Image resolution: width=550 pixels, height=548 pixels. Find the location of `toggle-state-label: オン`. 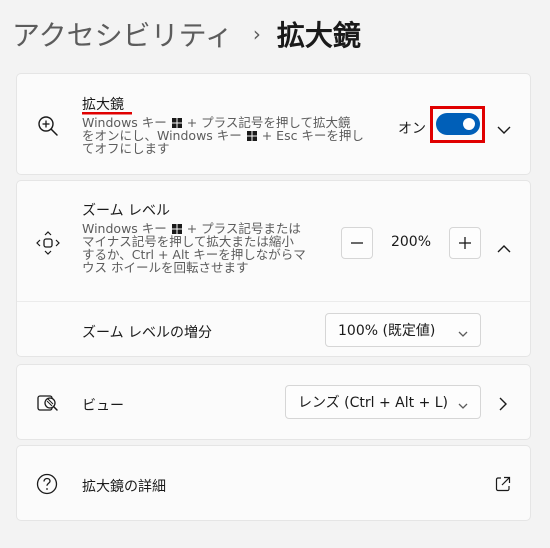

toggle-state-label: オン is located at coordinates (412, 129).